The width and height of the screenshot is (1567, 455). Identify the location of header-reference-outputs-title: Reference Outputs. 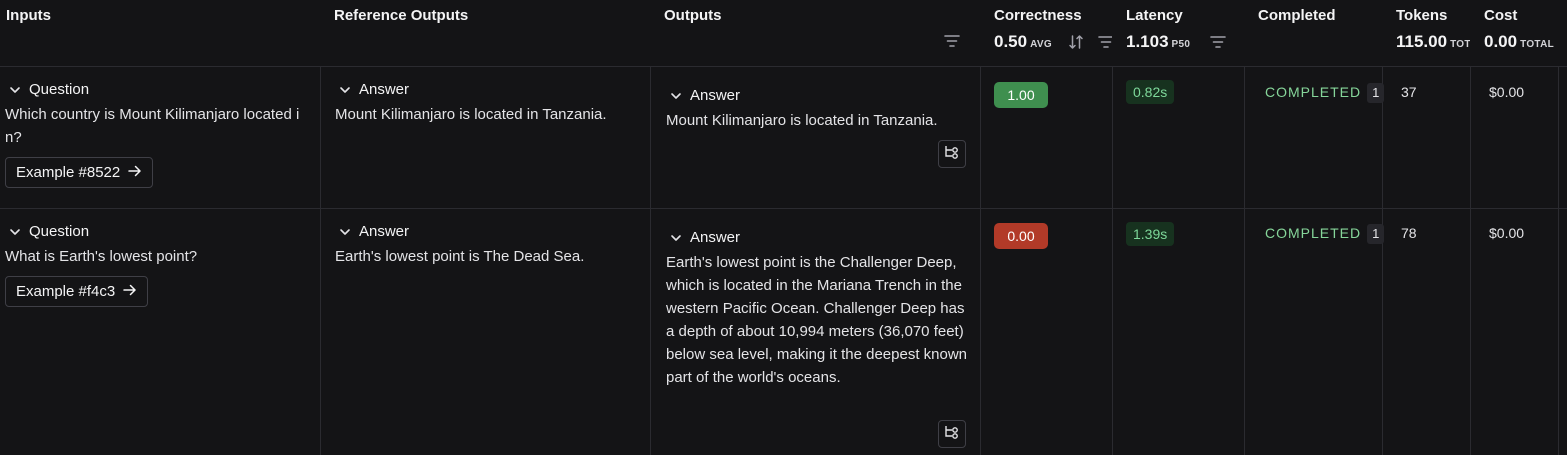
(401, 15).